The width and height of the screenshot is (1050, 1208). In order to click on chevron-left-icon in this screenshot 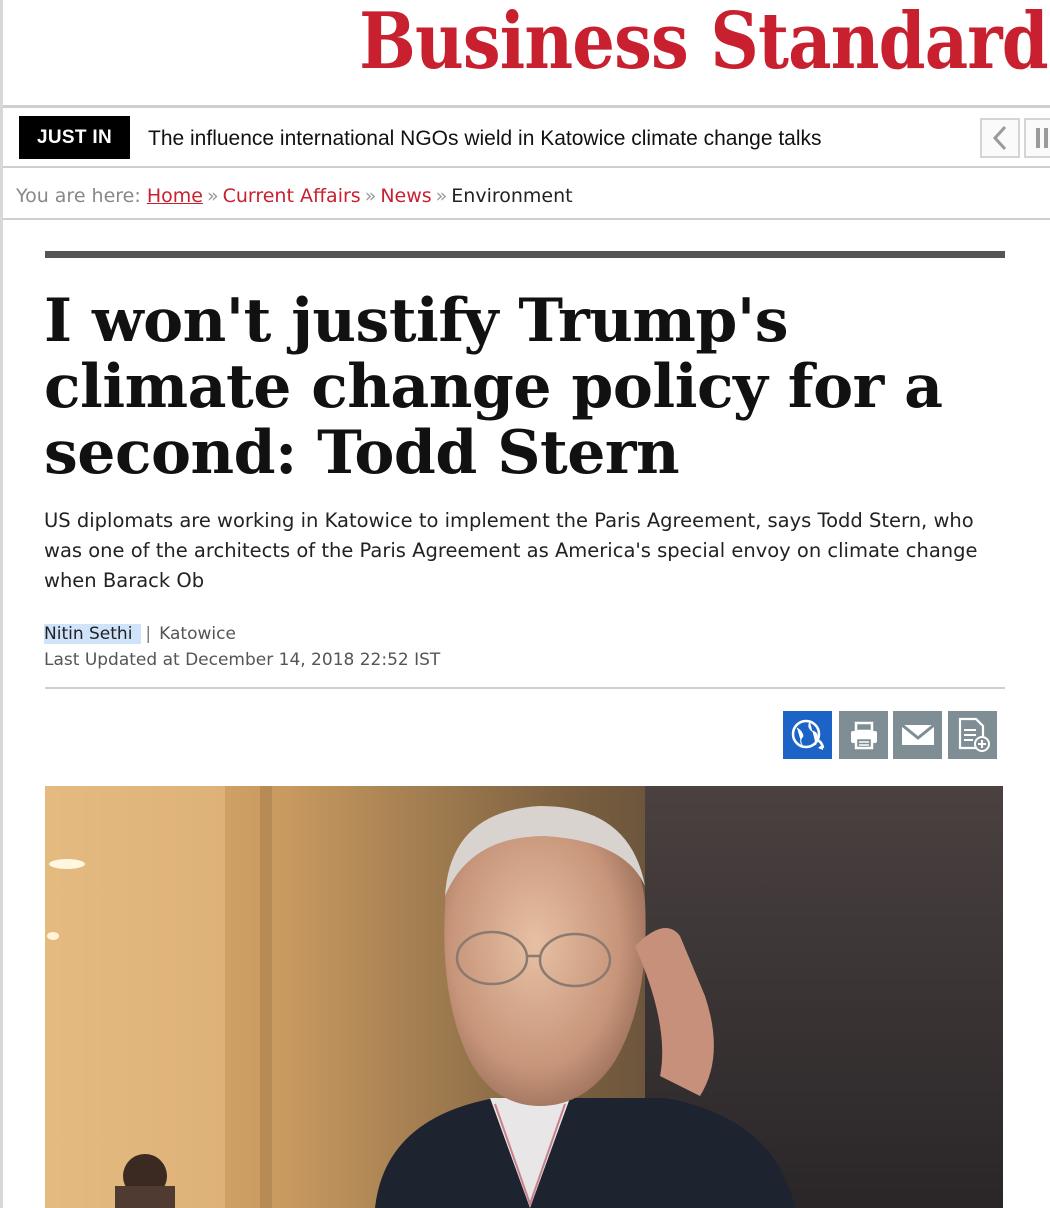, I will do `click(999, 138)`.